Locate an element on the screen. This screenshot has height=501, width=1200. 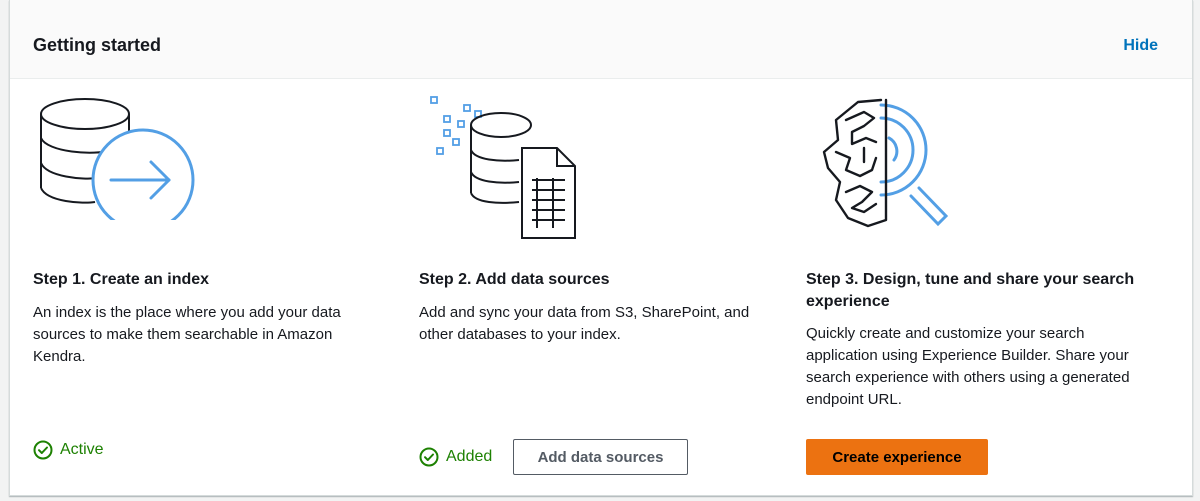
create-experience-button: Create experience is located at coordinates (897, 457).